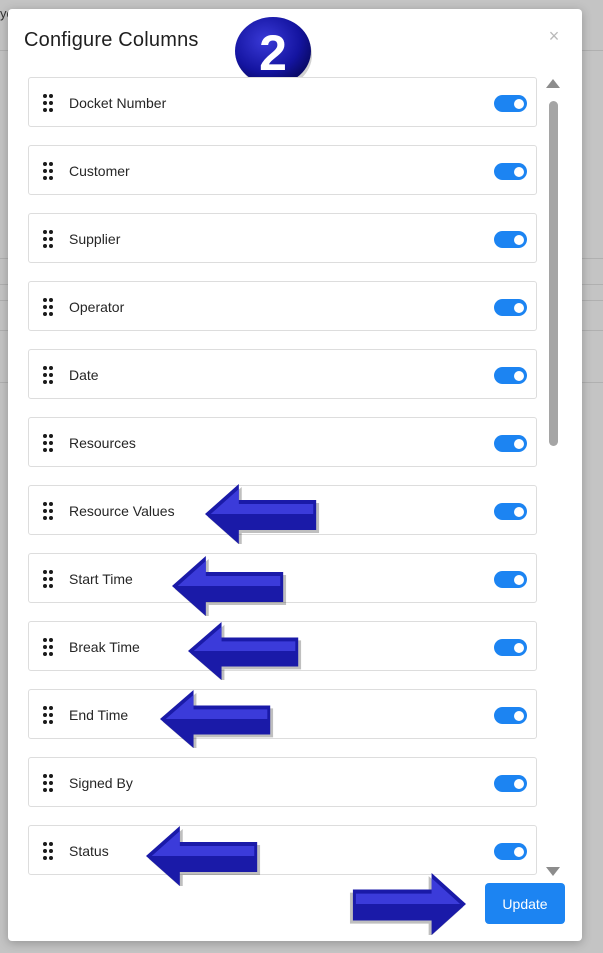  Describe the element at coordinates (84, 375) in the screenshot. I see `column-label: Date` at that location.